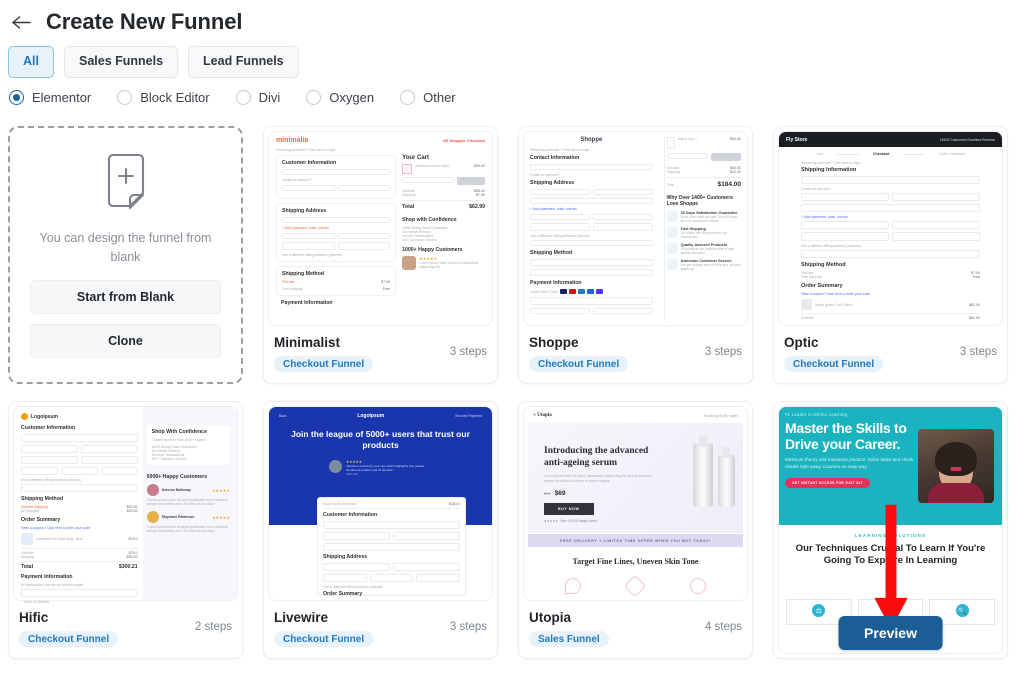  What do you see at coordinates (128, 567) in the screenshot?
I see `thumb-total-value: $300.21` at bounding box center [128, 567].